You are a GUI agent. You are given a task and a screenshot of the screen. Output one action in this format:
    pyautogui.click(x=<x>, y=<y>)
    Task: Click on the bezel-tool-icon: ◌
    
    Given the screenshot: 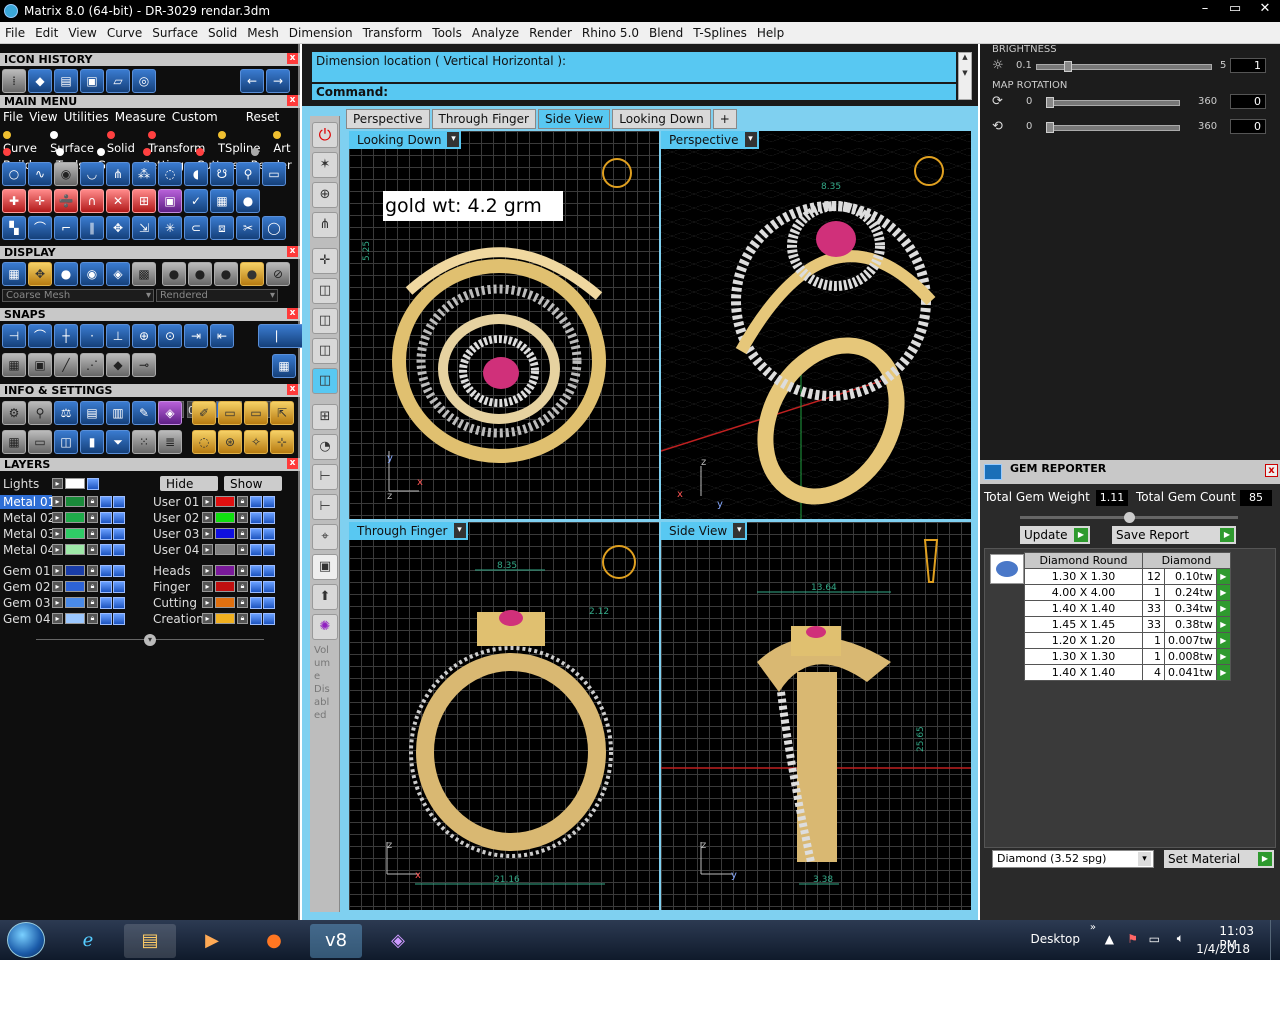 What is the action you would take?
    pyautogui.click(x=170, y=174)
    